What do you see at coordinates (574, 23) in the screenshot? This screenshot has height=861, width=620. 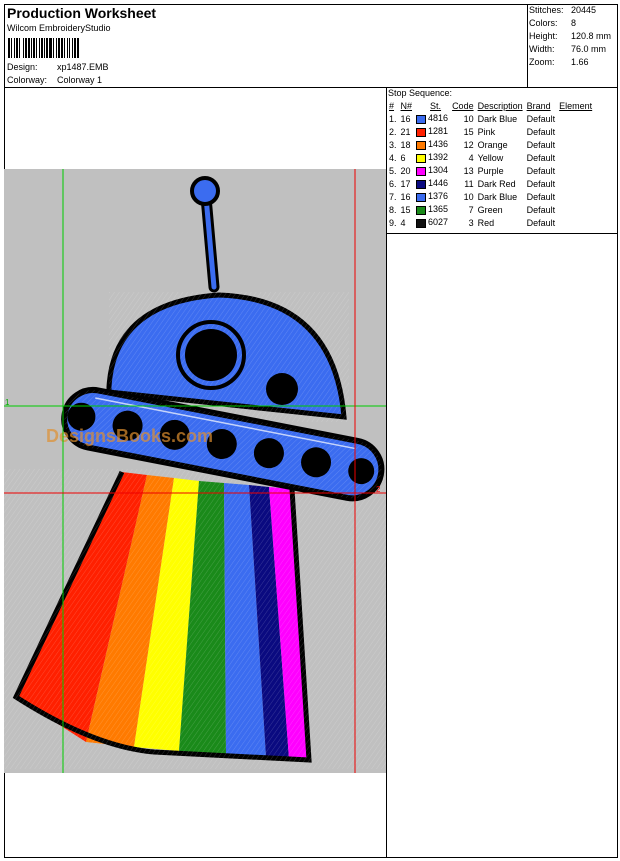 I see `stat-value: 8` at bounding box center [574, 23].